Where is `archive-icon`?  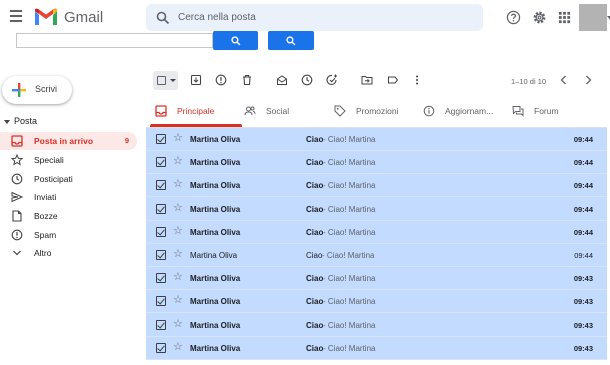
archive-icon is located at coordinates (196, 80).